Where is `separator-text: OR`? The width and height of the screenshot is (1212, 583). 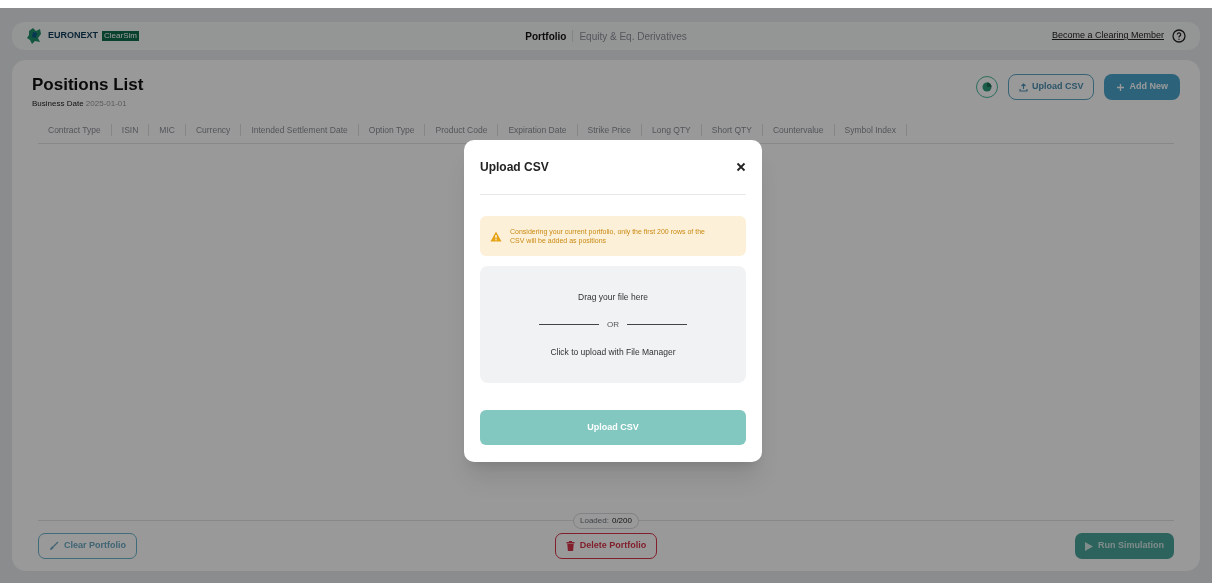
separator-text: OR is located at coordinates (613, 324).